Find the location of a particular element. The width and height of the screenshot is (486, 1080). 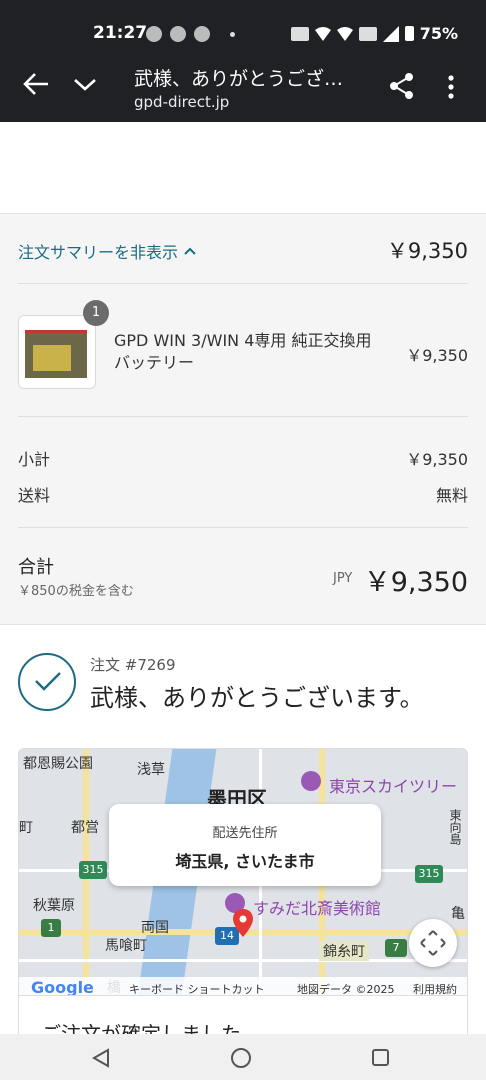

grand-total: ￥9,350 is located at coordinates (415, 582).